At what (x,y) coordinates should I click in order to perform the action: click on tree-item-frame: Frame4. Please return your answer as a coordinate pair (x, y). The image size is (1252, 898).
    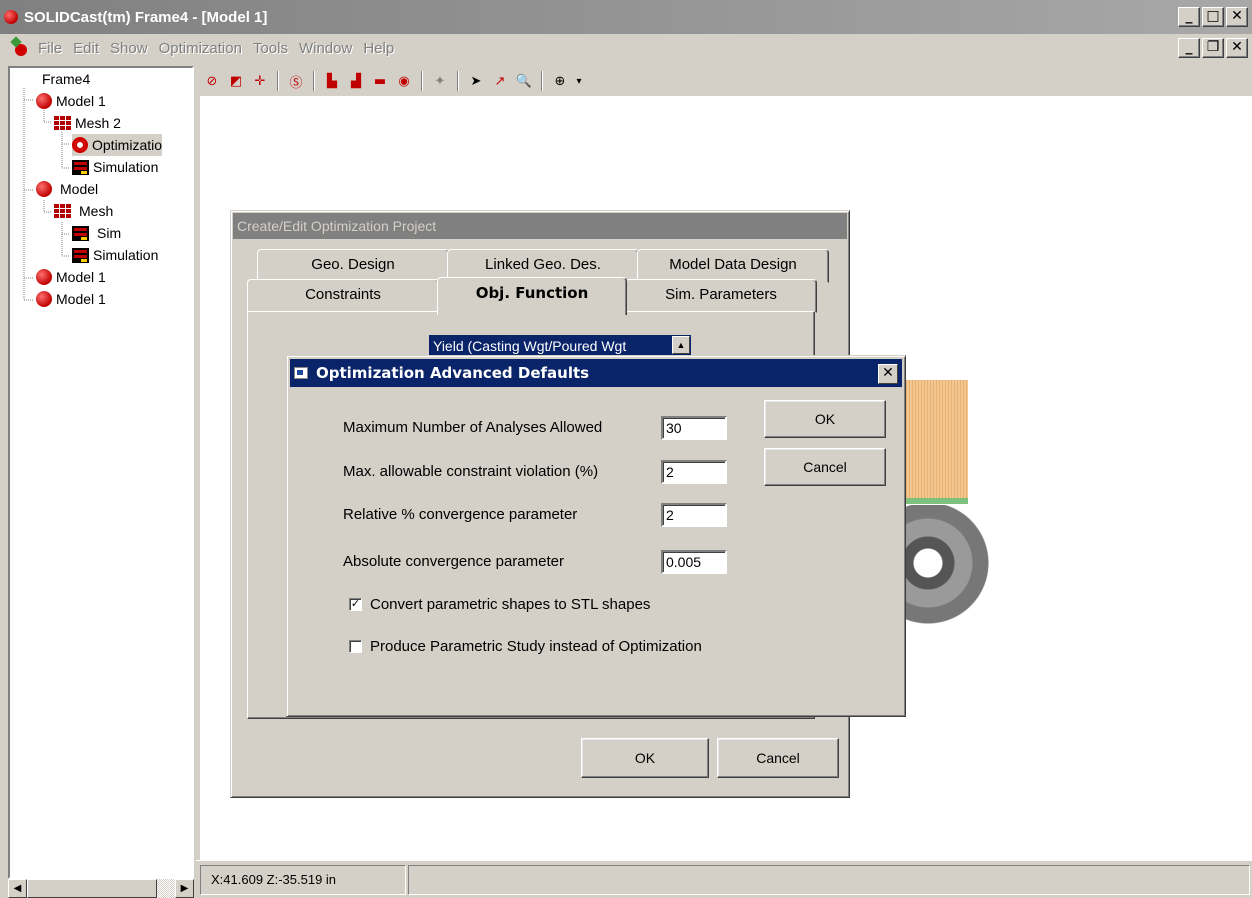
    Looking at the image, I should click on (64, 79).